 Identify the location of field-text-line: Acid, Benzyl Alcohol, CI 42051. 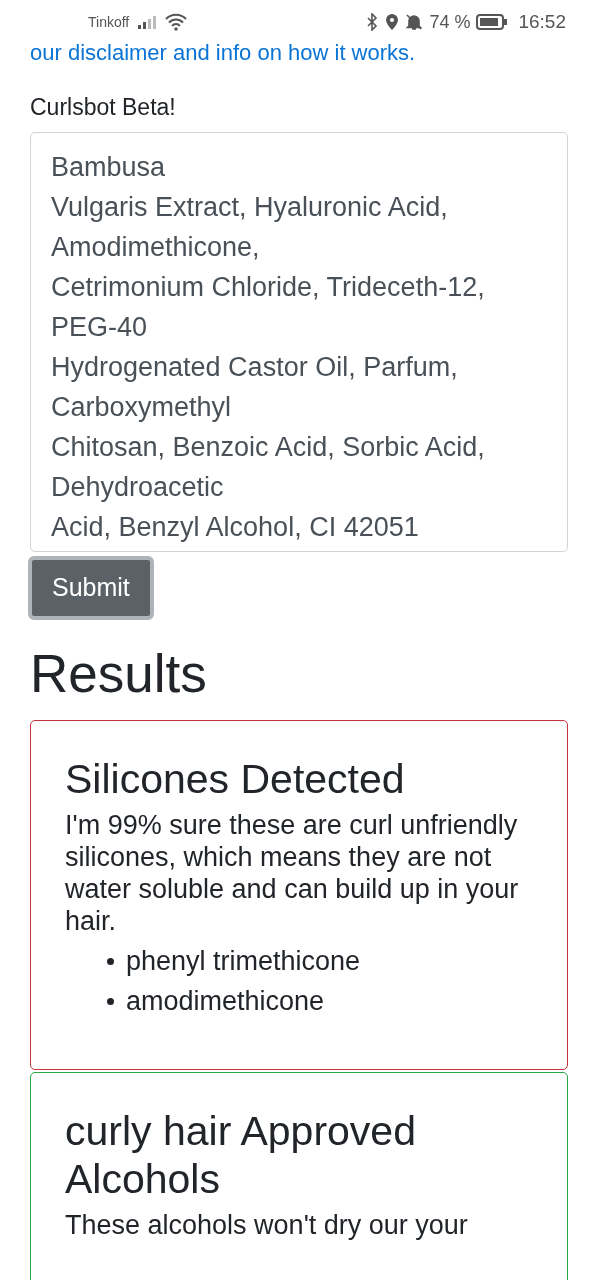
(235, 527).